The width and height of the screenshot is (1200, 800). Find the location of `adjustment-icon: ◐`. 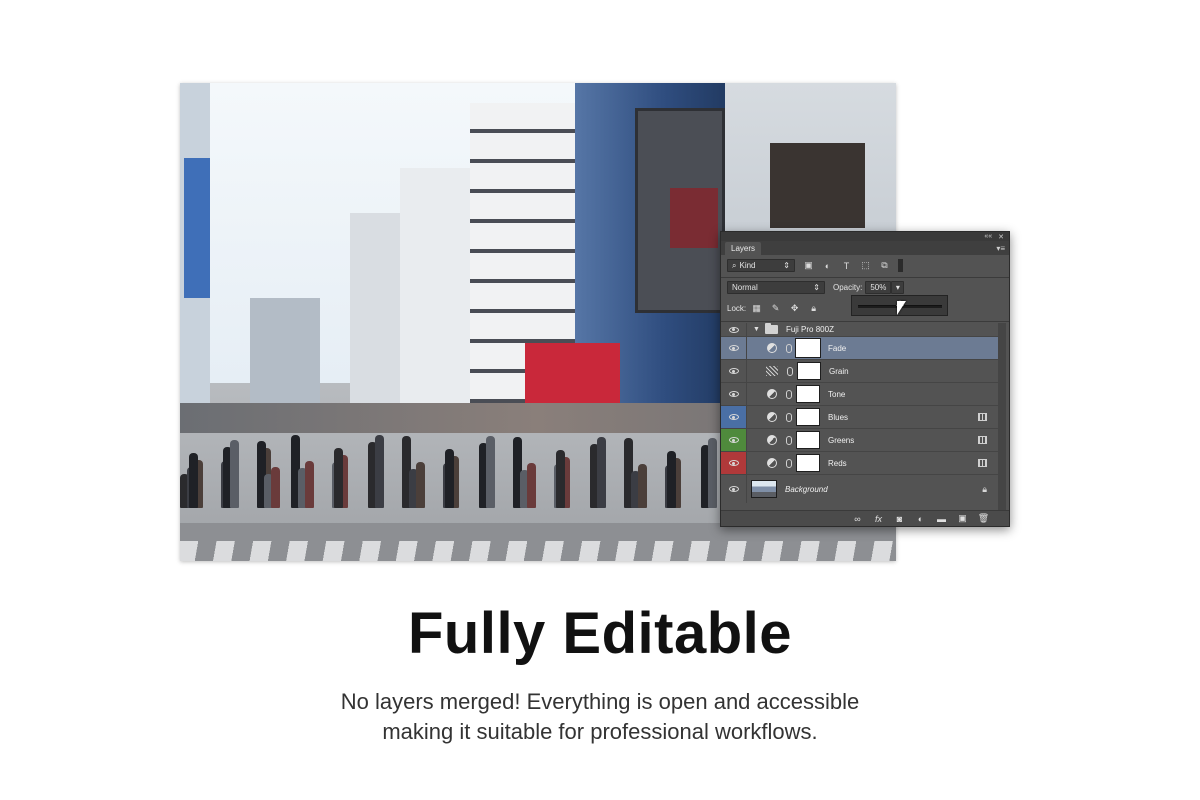

adjustment-icon: ◐ is located at coordinates (920, 519).